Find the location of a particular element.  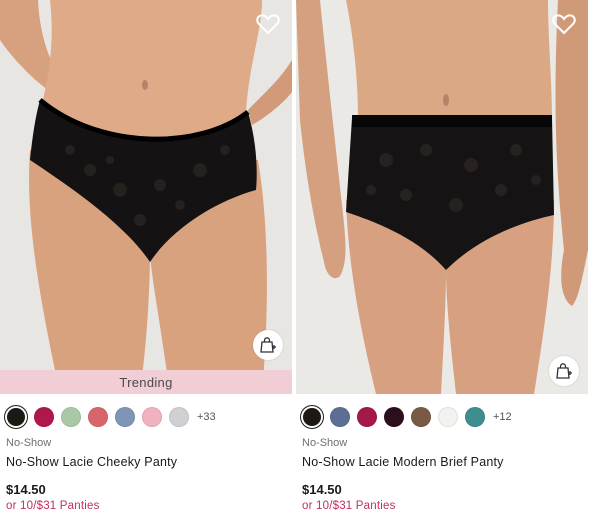

more-colors-link: +33 is located at coordinates (206, 417).